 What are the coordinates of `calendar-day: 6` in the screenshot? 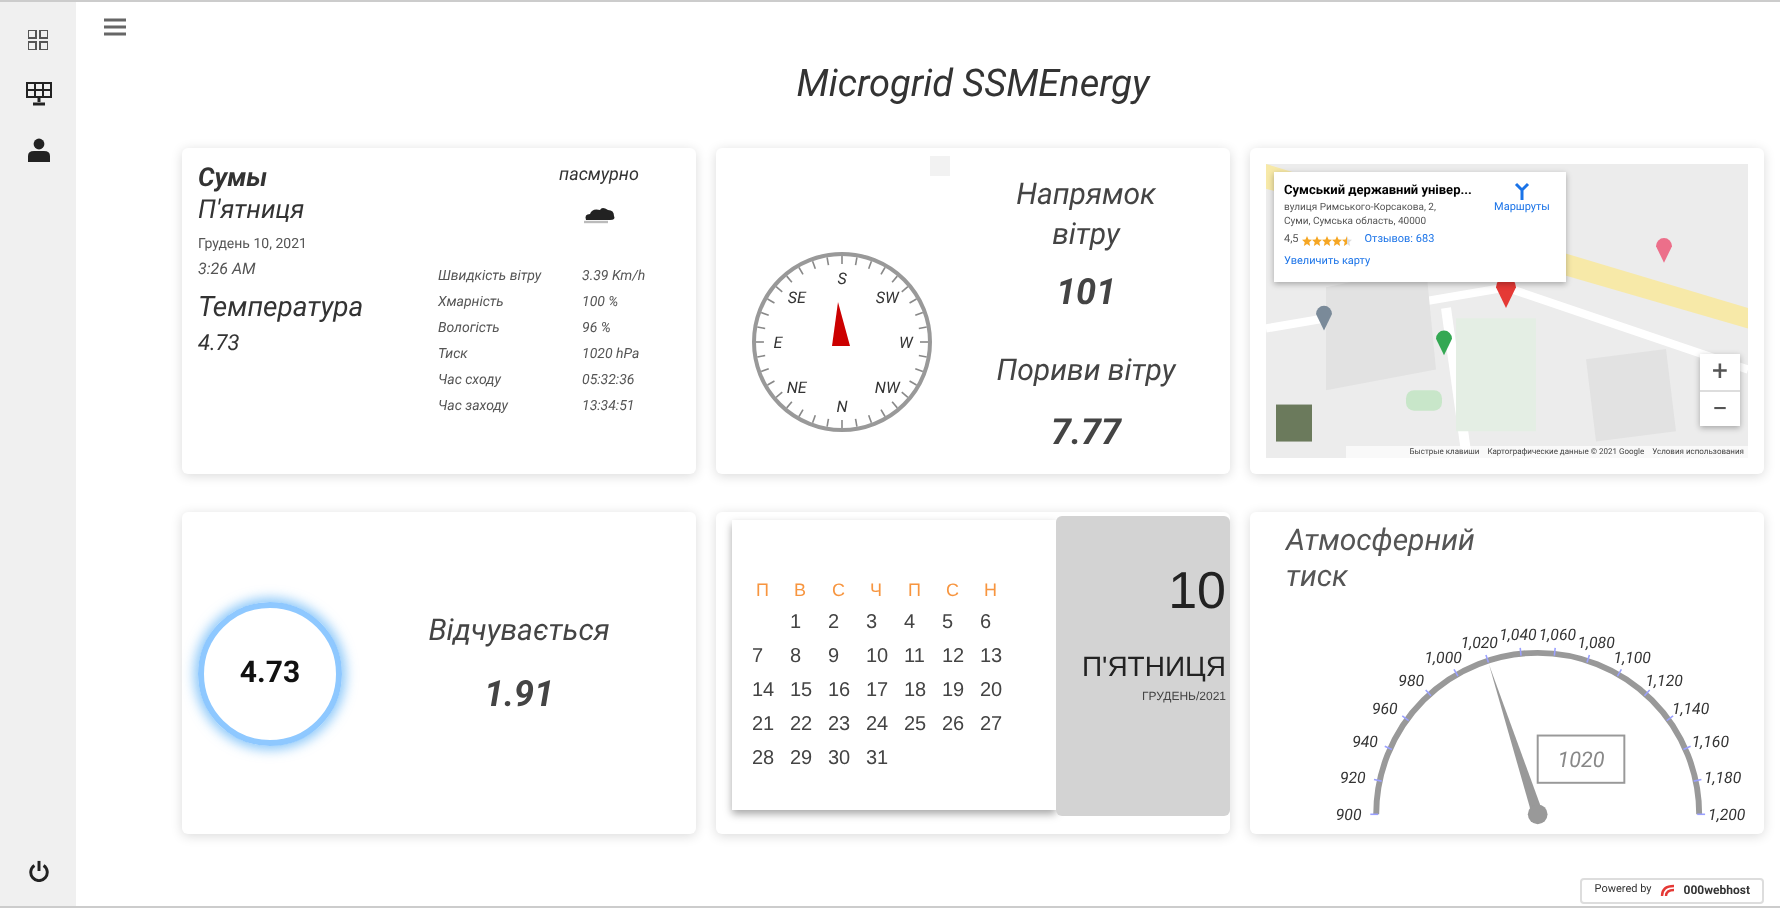 It's located at (999, 623).